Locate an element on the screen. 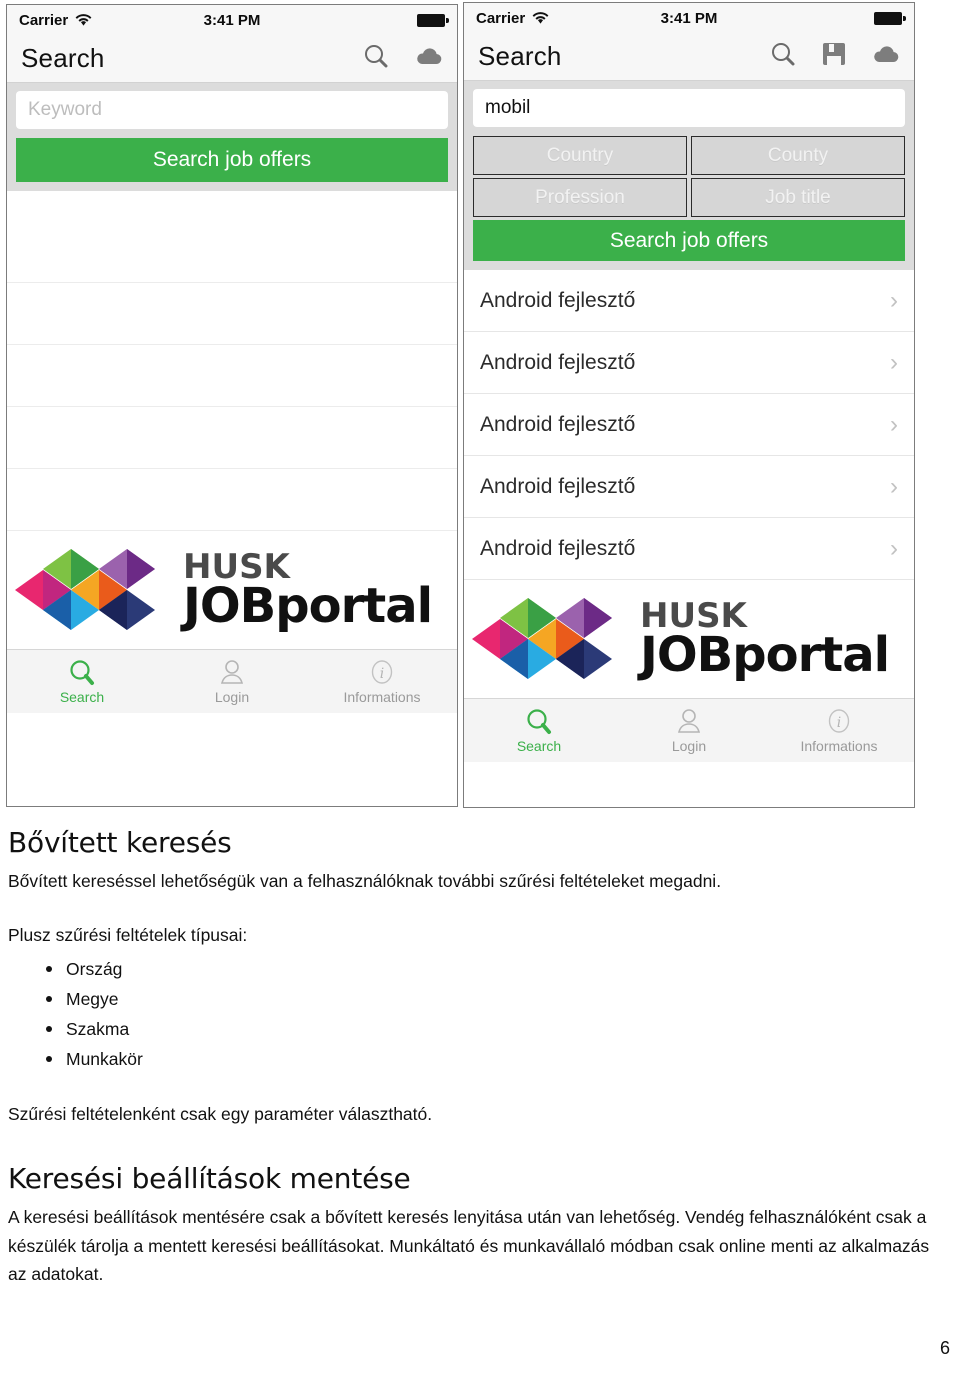 The image size is (960, 1385). right-status-bar: Carrier 3:41 PM is located at coordinates (689, 18).